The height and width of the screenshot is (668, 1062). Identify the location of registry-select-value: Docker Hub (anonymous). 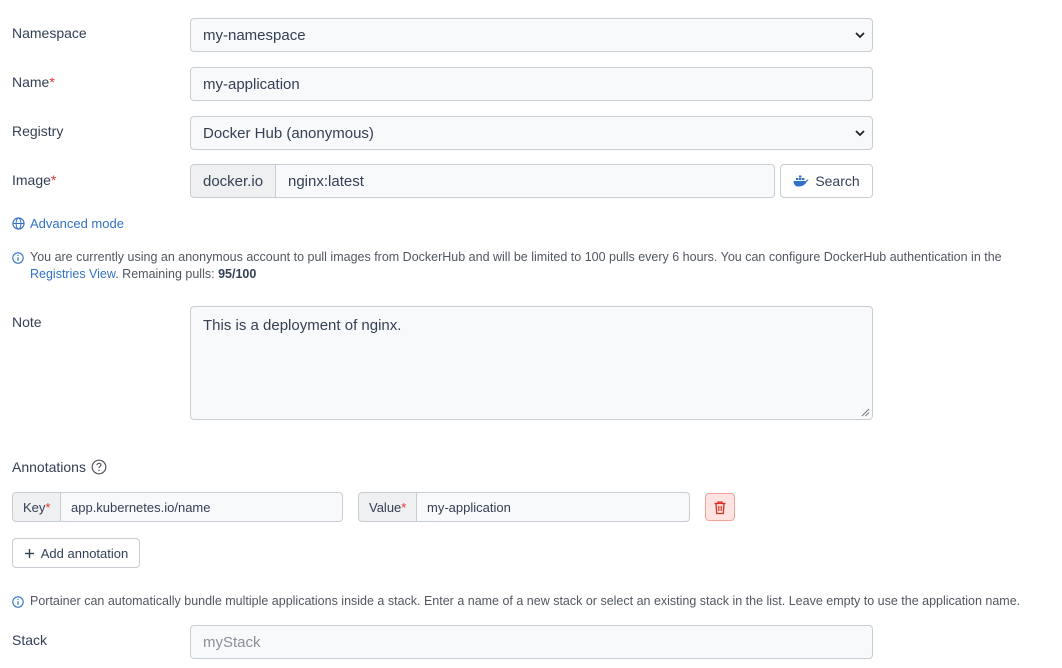
(288, 133).